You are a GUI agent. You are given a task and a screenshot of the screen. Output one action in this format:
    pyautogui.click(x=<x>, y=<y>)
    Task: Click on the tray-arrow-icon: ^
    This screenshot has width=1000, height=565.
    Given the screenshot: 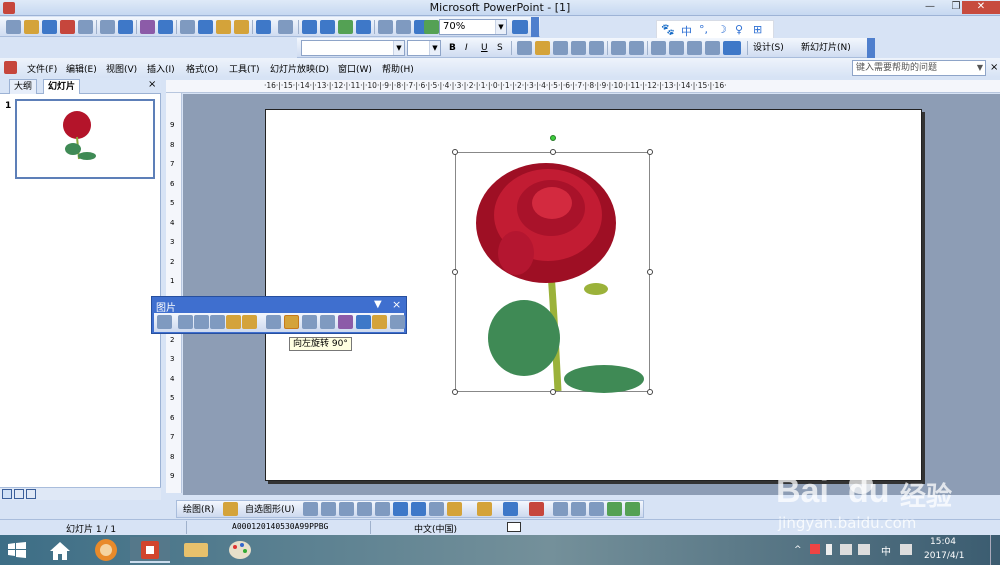 What is the action you would take?
    pyautogui.click(x=798, y=550)
    